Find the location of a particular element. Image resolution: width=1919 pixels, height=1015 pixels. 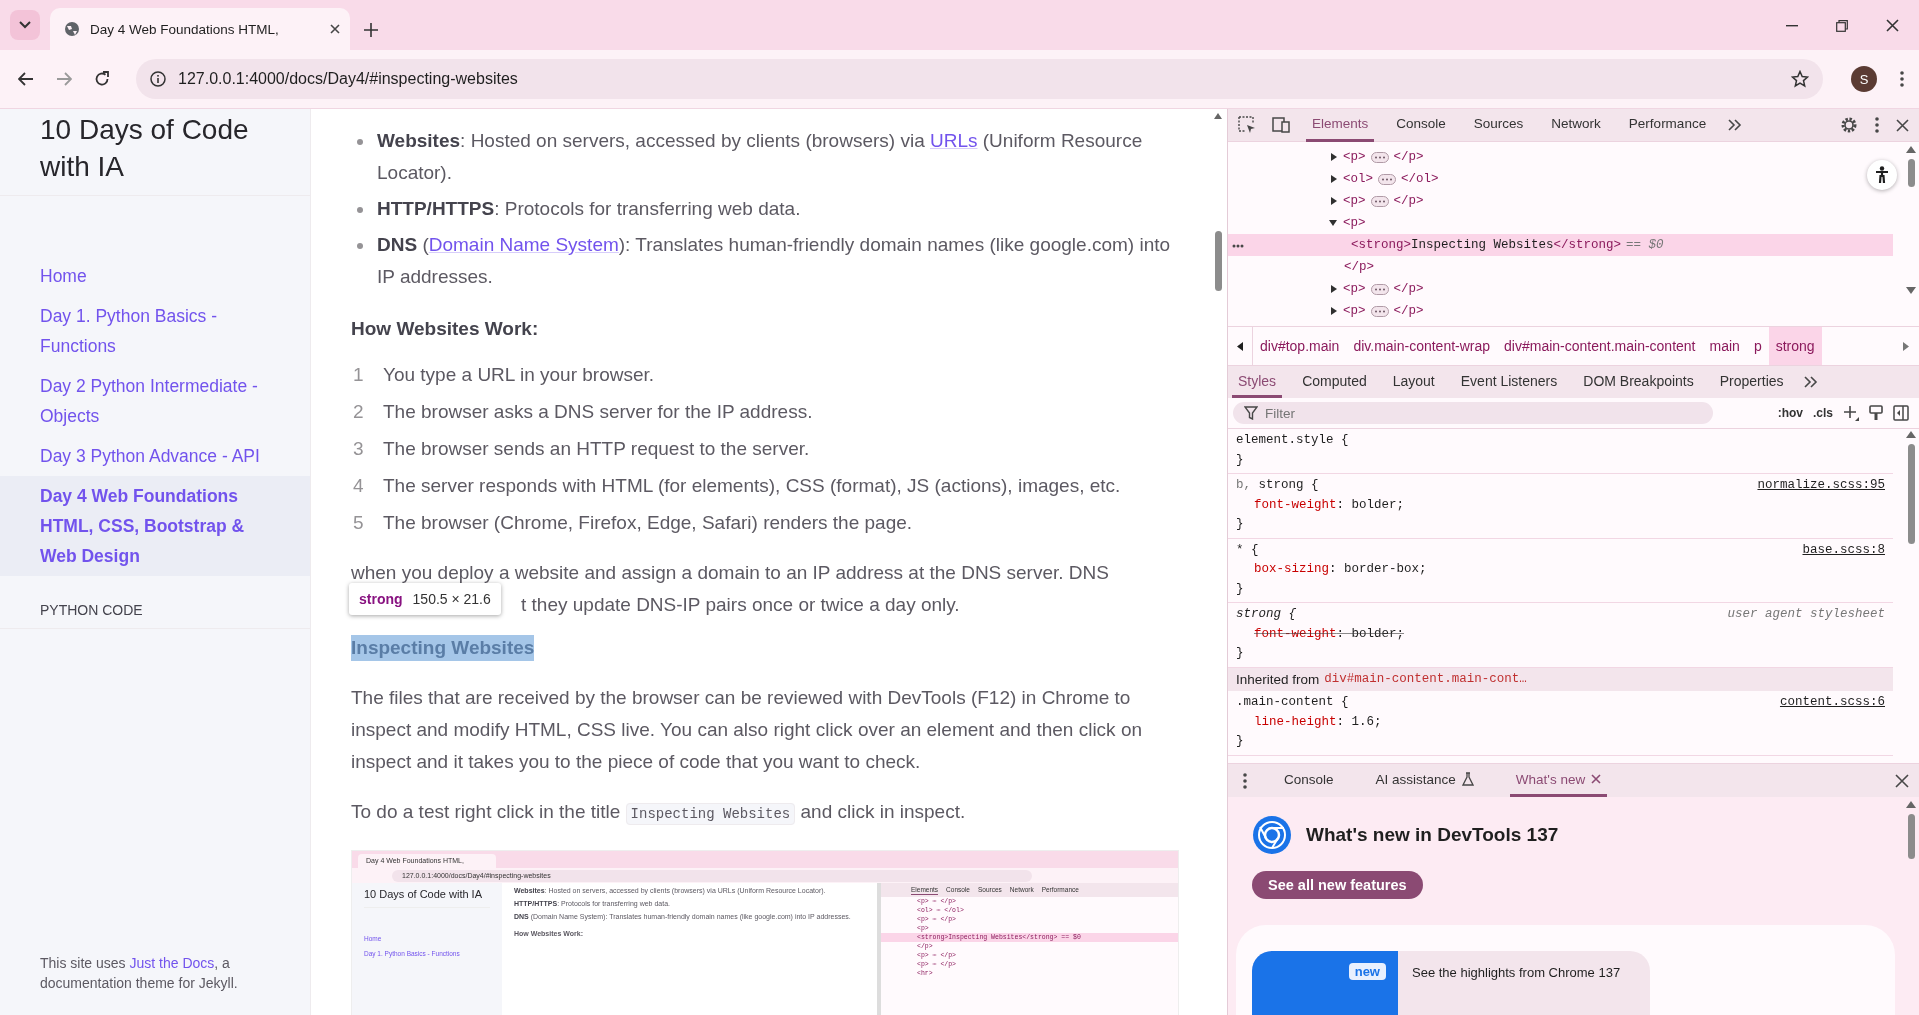

styles-tab: Styles is located at coordinates (1257, 382).